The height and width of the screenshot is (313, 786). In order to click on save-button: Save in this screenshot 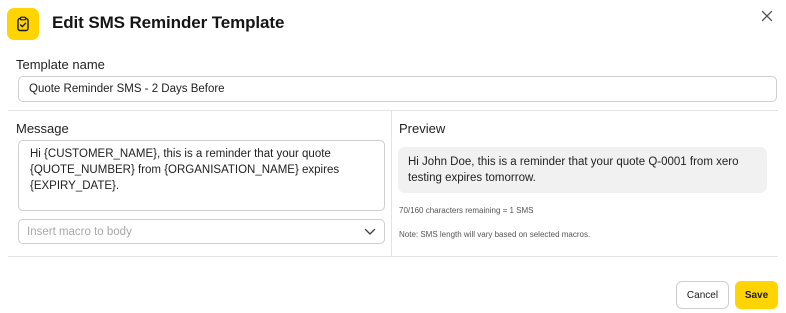, I will do `click(756, 295)`.